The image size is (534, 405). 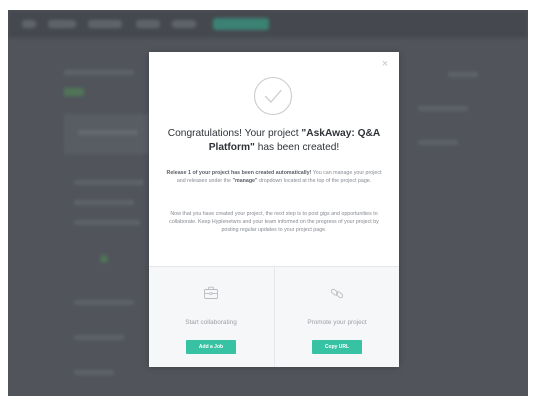 What do you see at coordinates (211, 347) in the screenshot?
I see `add-job-button: Add a Job` at bounding box center [211, 347].